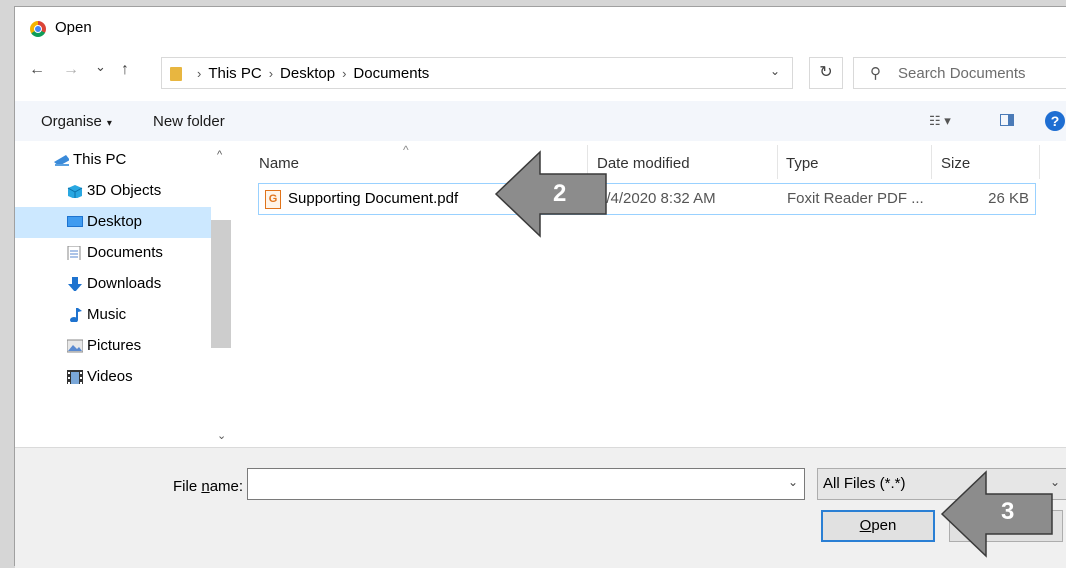 The height and width of the screenshot is (568, 1066). Describe the element at coordinates (477, 73) in the screenshot. I see `address-bar: › This PC › Desktop › Documents ⌄` at that location.